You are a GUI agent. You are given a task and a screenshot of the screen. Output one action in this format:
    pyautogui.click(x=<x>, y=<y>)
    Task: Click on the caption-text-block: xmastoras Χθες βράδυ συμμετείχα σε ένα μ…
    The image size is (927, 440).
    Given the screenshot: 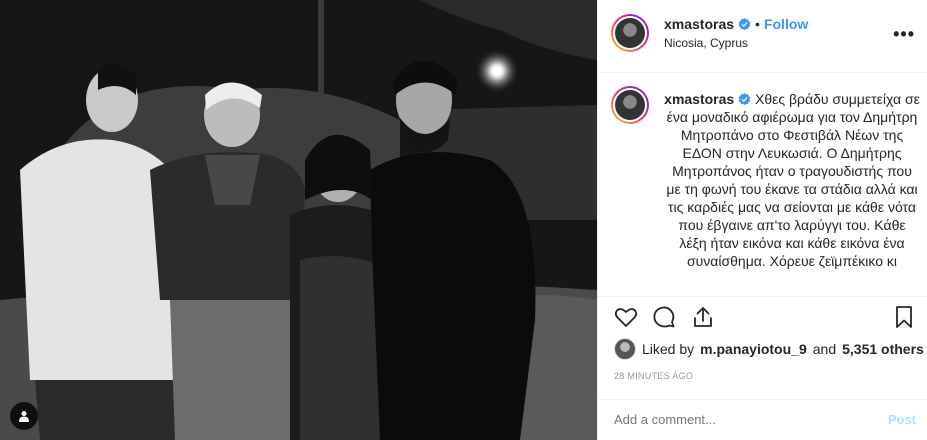 What is the action you would take?
    pyautogui.click(x=792, y=180)
    